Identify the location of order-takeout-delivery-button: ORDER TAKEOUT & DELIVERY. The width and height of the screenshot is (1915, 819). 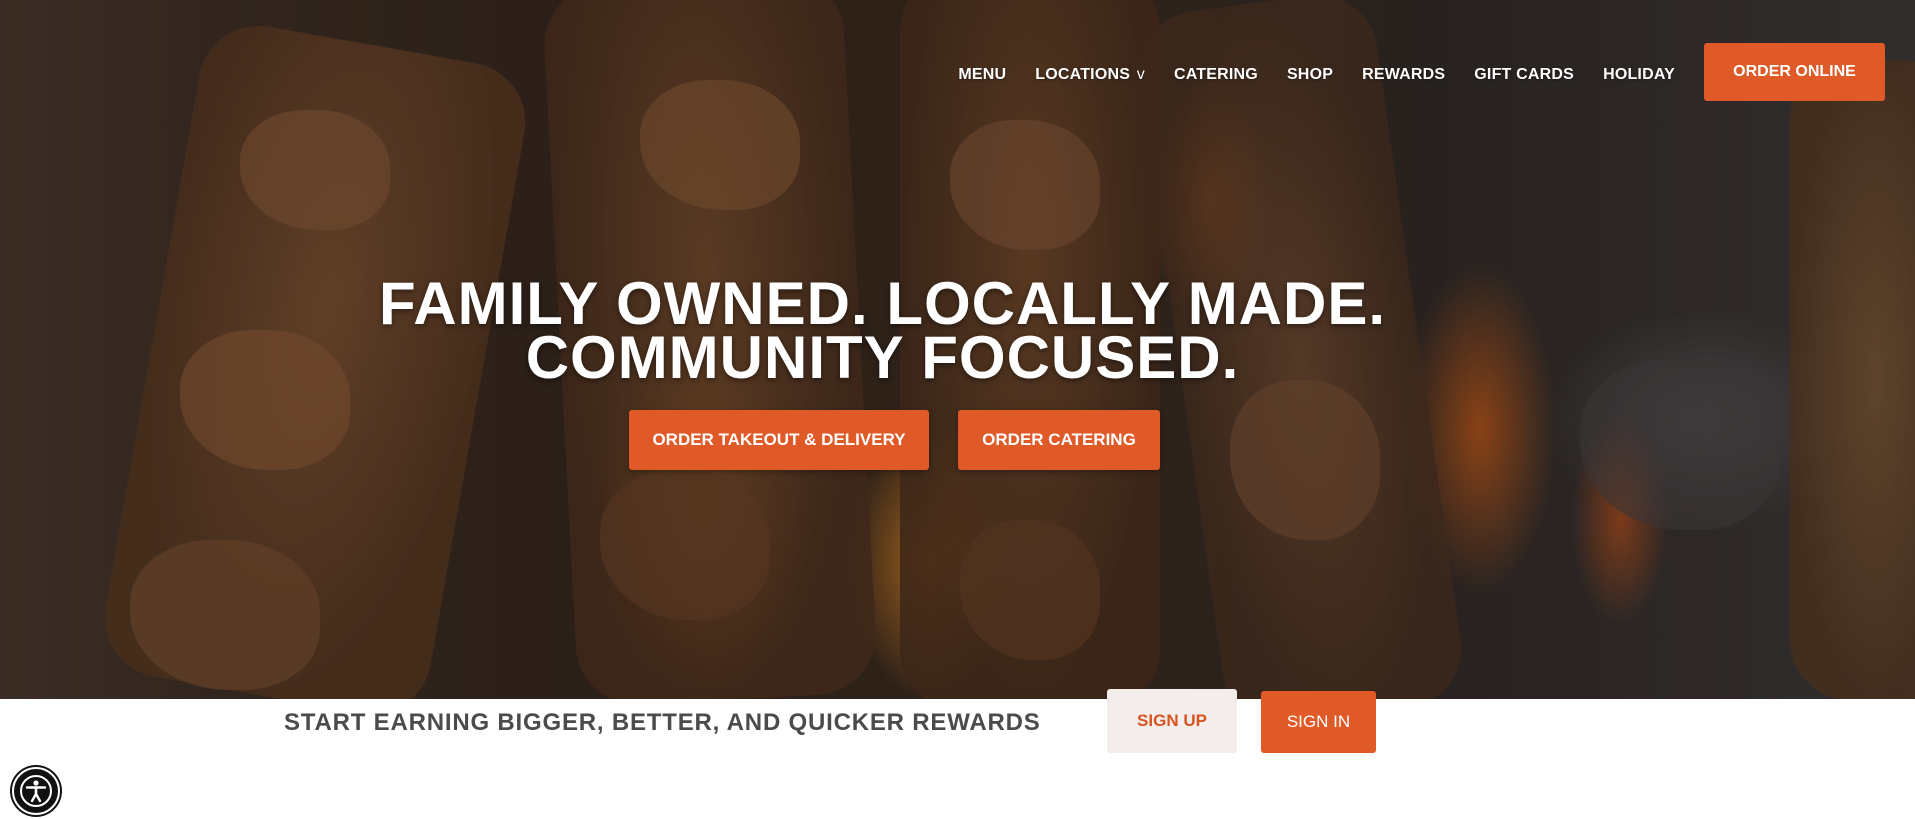
(779, 440).